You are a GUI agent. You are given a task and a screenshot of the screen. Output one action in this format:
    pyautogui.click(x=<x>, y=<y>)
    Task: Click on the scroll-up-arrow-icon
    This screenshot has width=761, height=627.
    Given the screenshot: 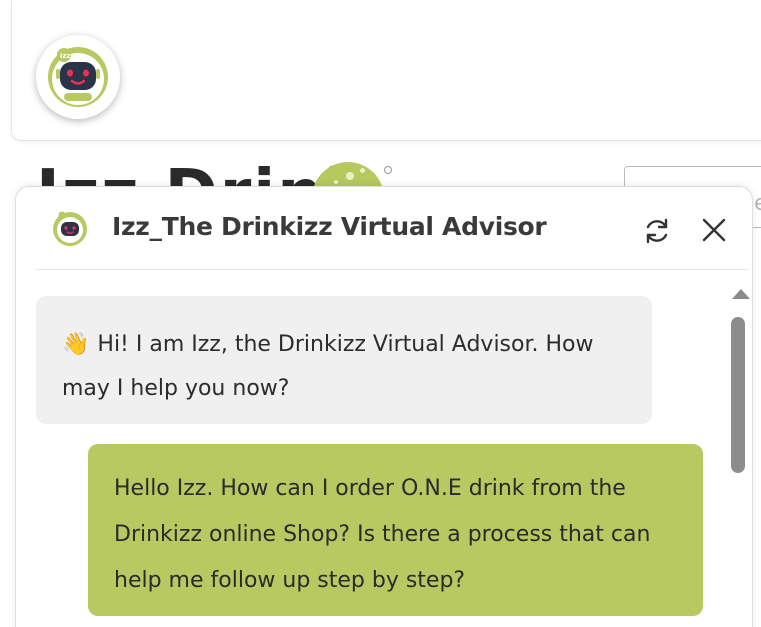 What is the action you would take?
    pyautogui.click(x=741, y=294)
    